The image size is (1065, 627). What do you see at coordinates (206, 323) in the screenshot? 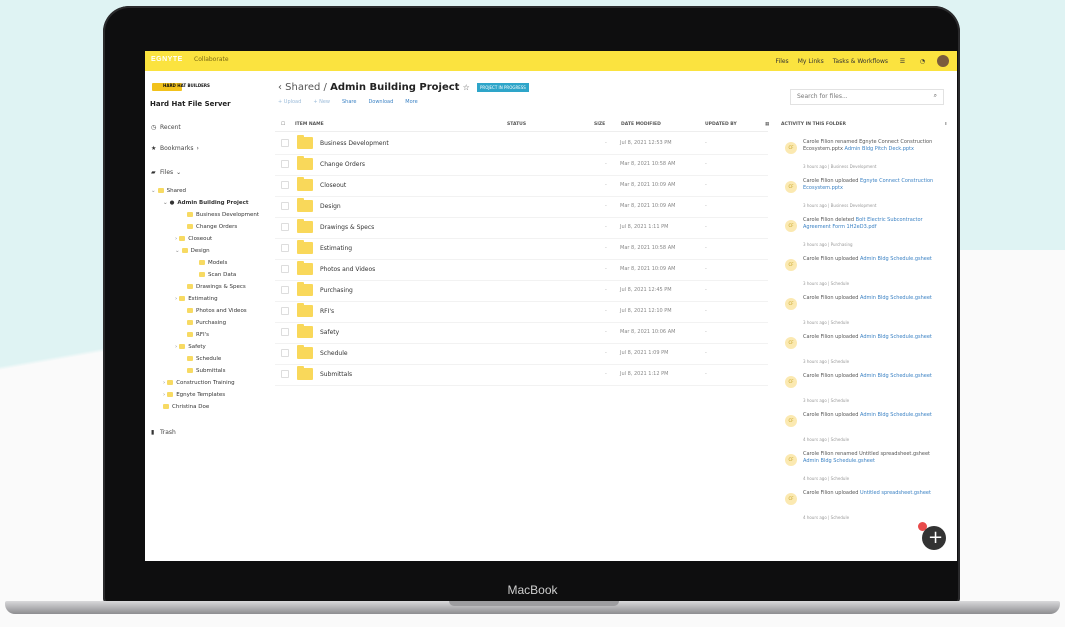
I see `tree-item-purchasing: Purchasing` at bounding box center [206, 323].